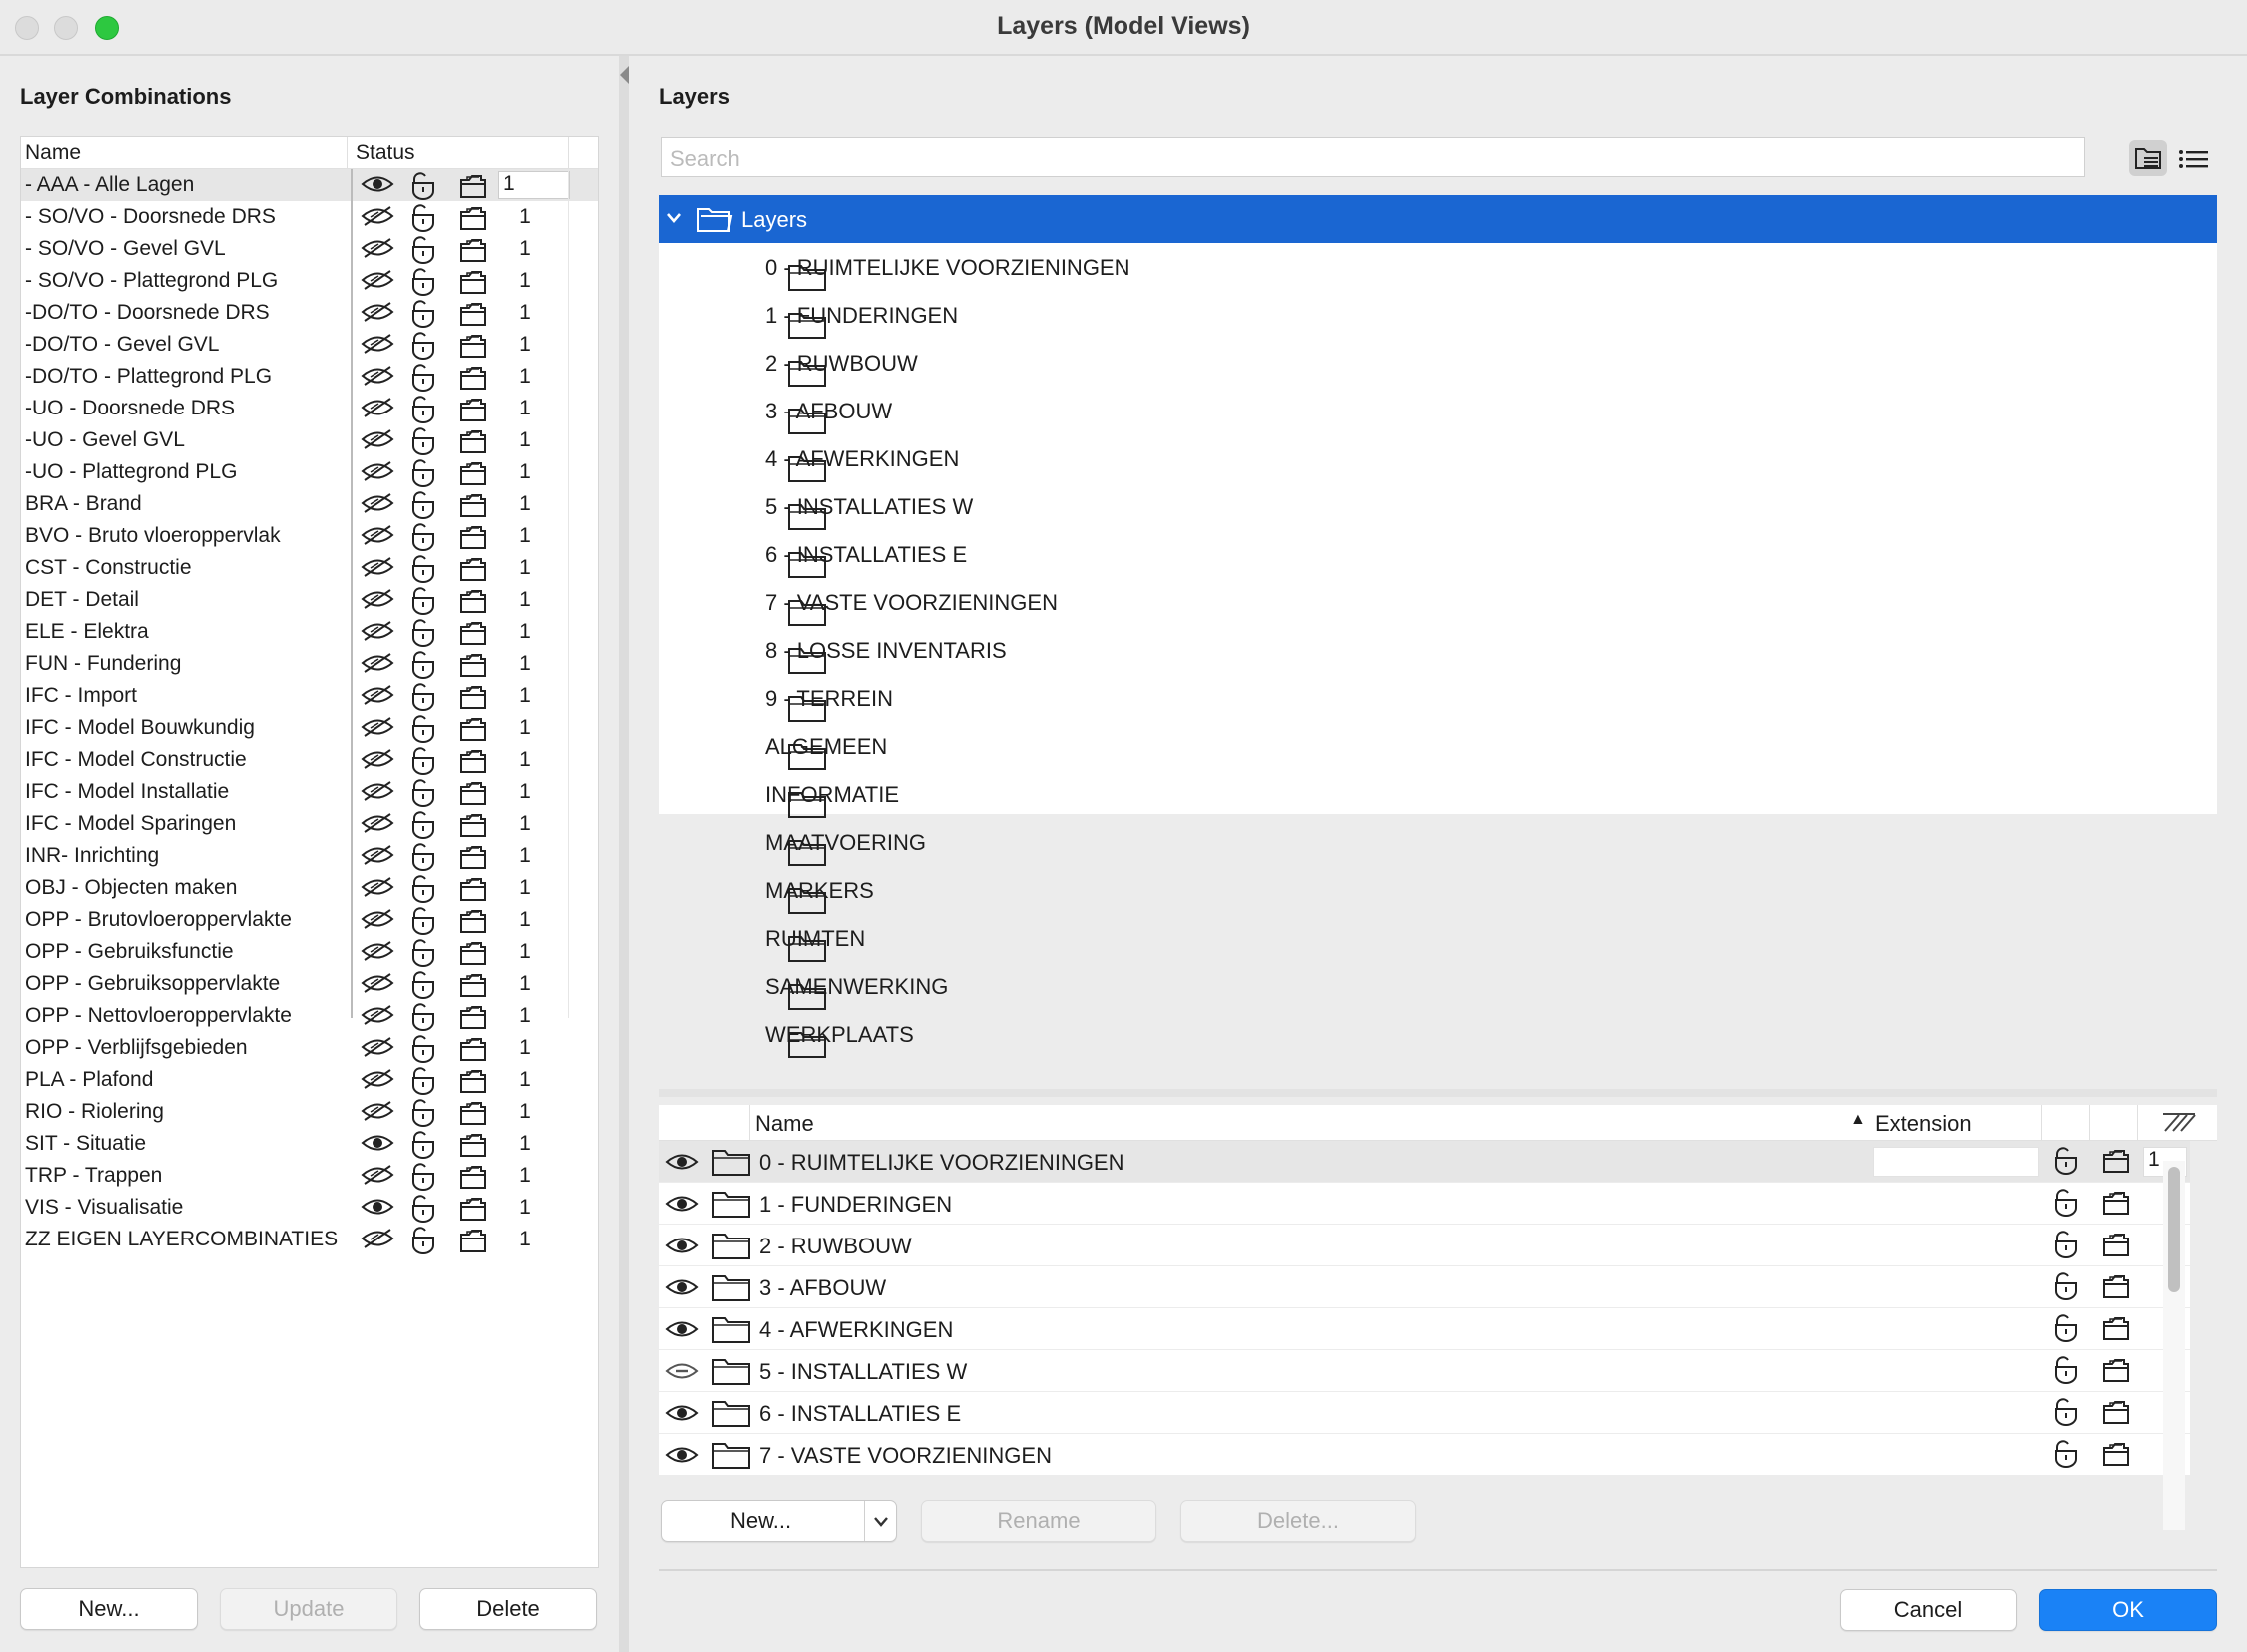  I want to click on cancel-button: Cancel, so click(1928, 1610).